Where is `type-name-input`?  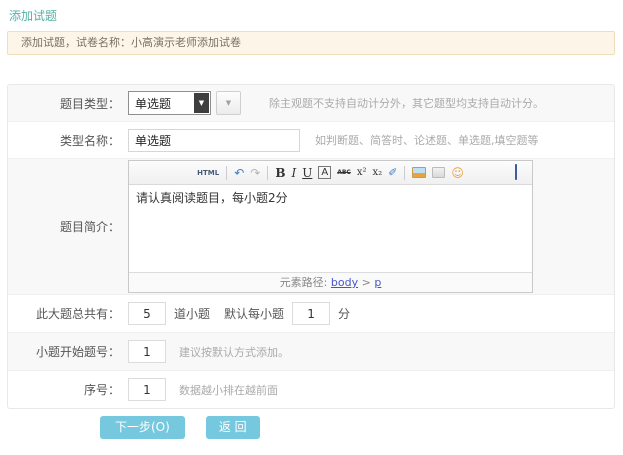
type-name-input is located at coordinates (214, 140).